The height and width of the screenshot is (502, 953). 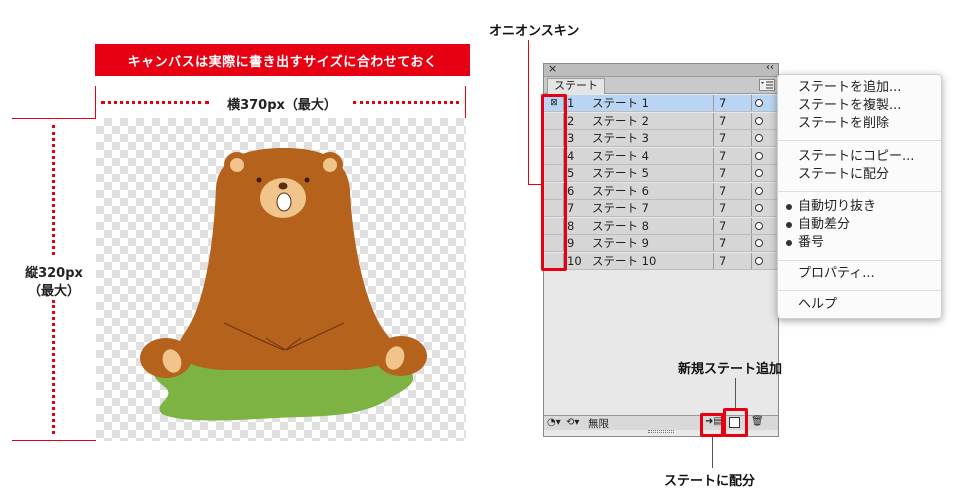 I want to click on menu-auto-difference: 自動差分, so click(x=818, y=225).